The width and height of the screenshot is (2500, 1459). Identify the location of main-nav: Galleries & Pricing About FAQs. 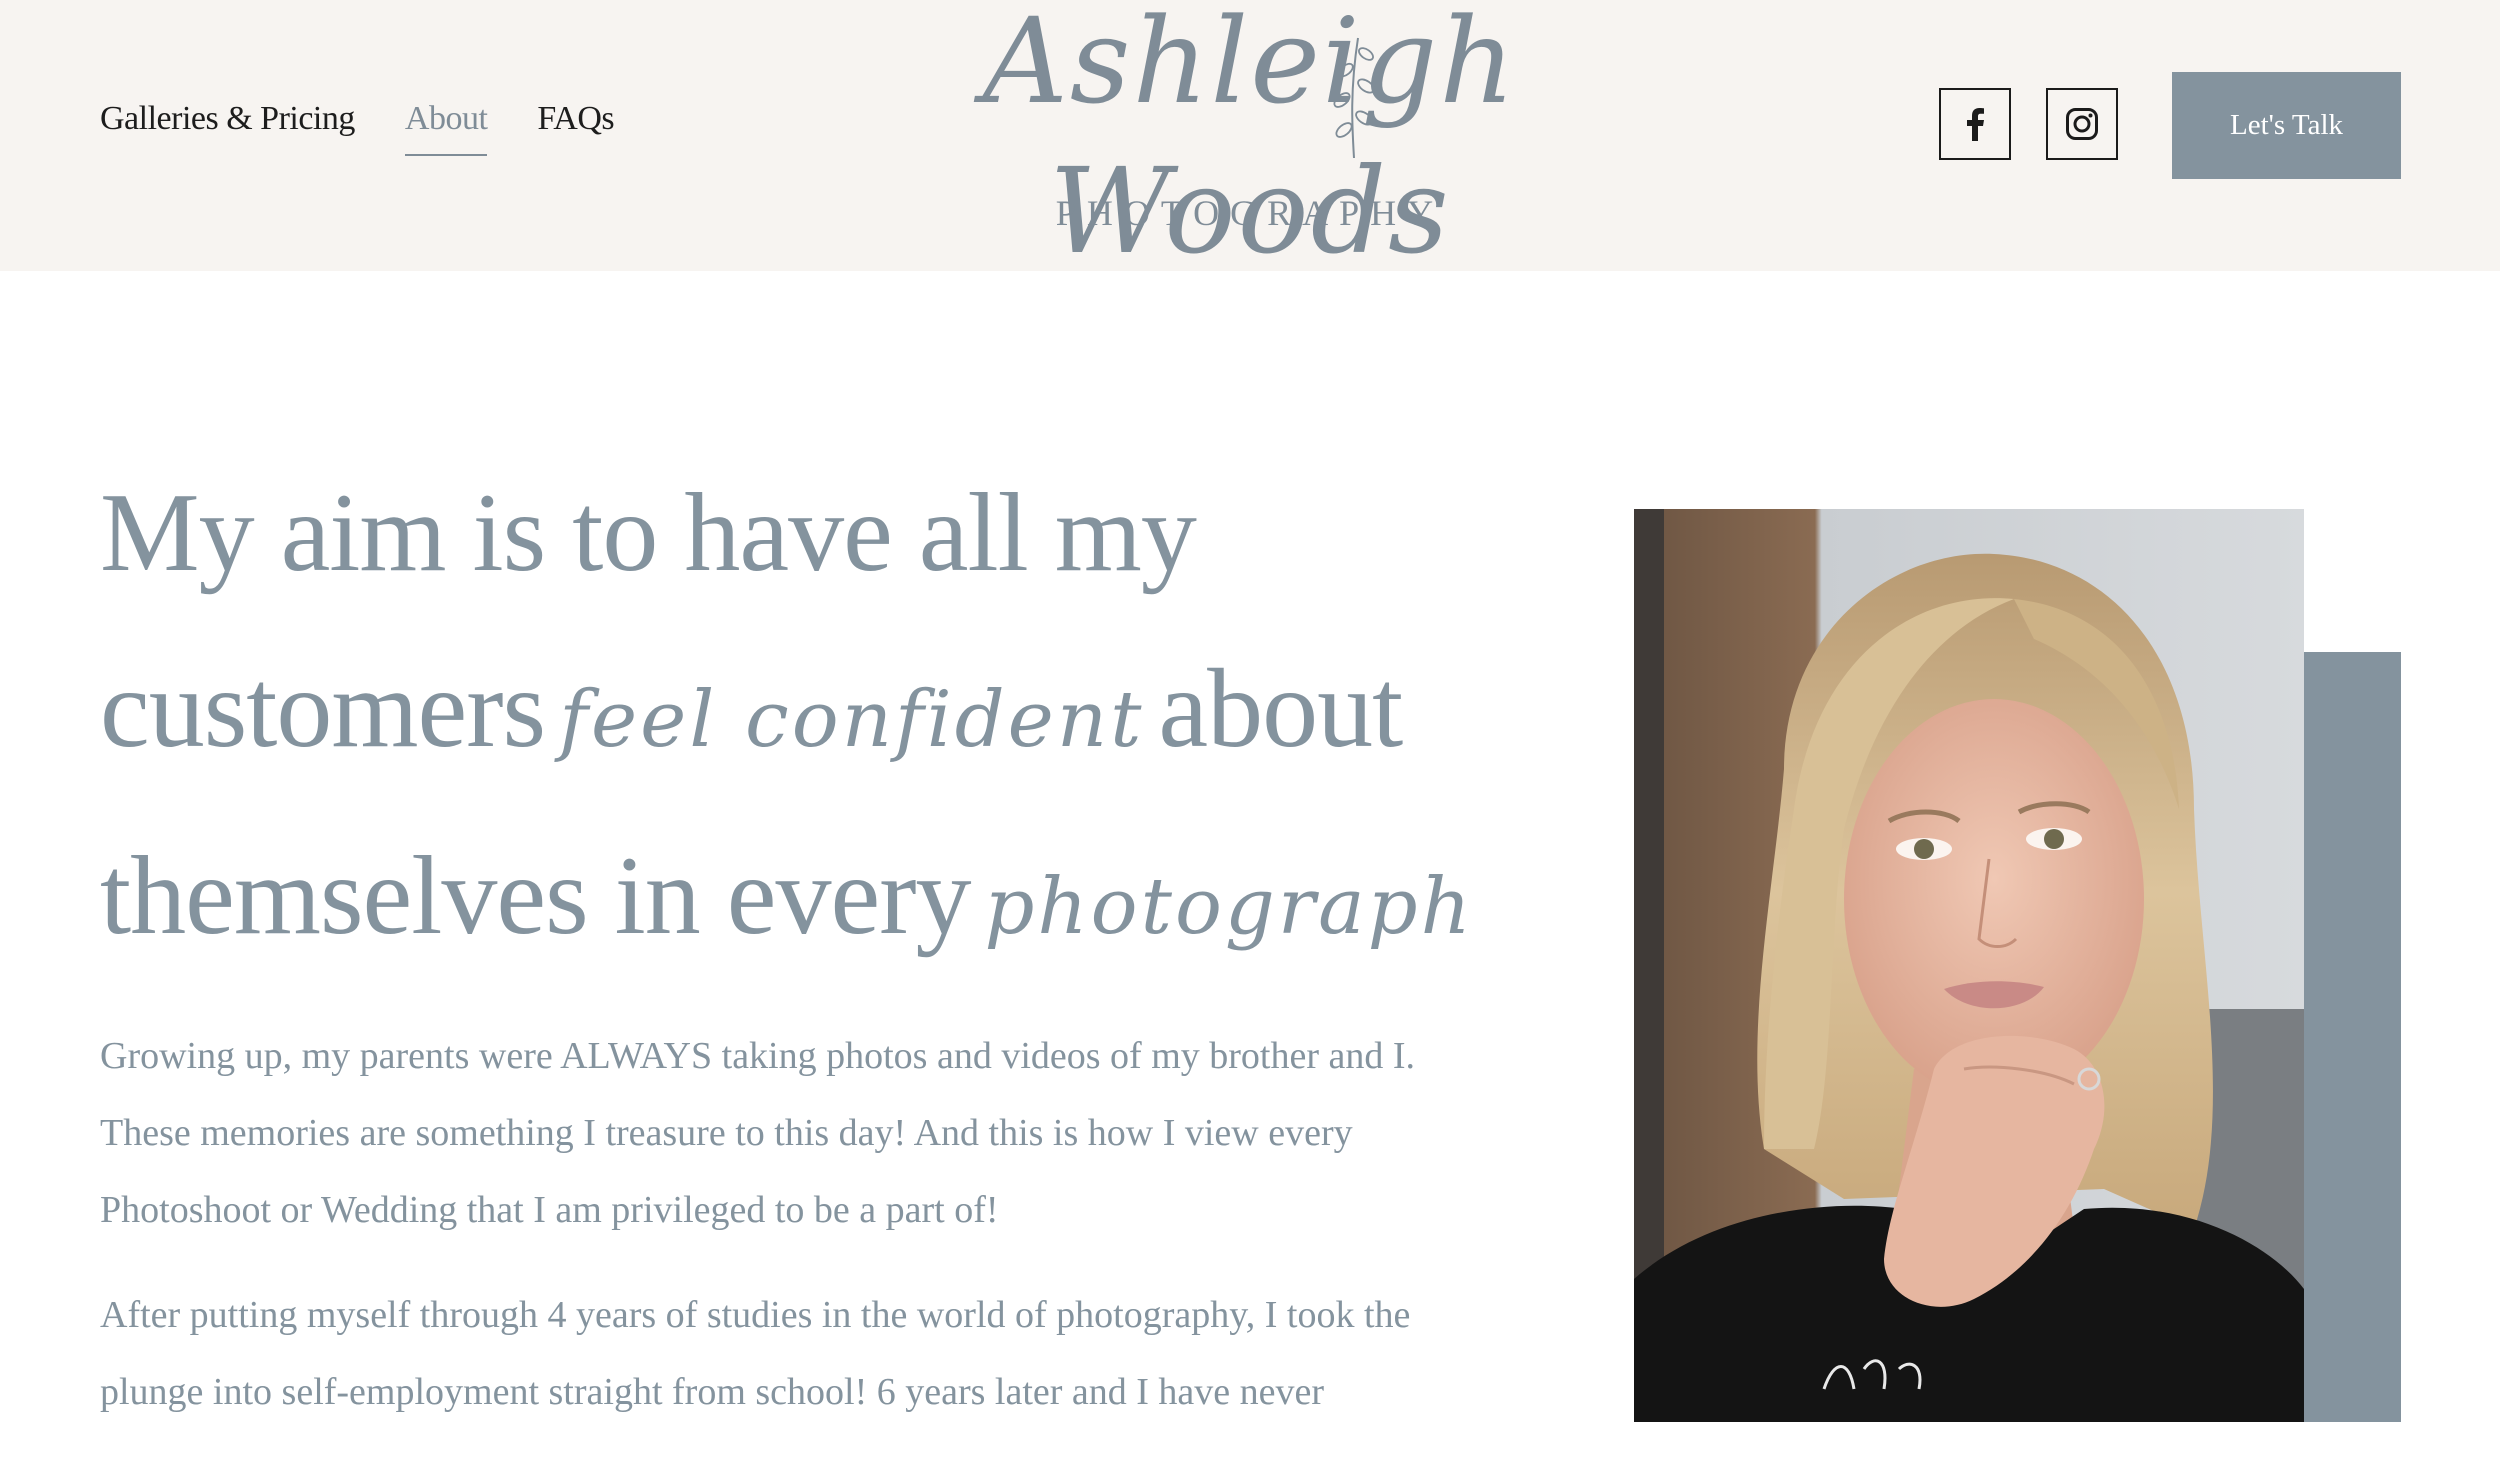
(382, 128).